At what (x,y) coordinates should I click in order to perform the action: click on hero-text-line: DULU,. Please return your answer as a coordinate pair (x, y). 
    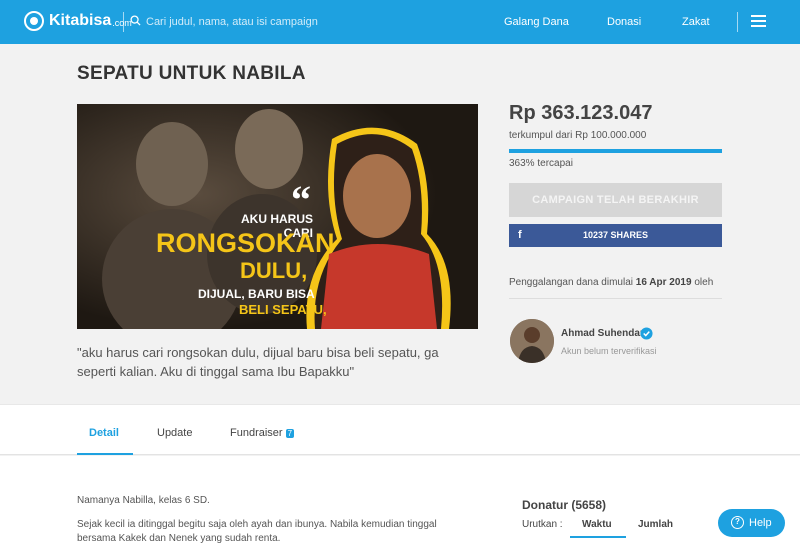
    Looking at the image, I should click on (274, 270).